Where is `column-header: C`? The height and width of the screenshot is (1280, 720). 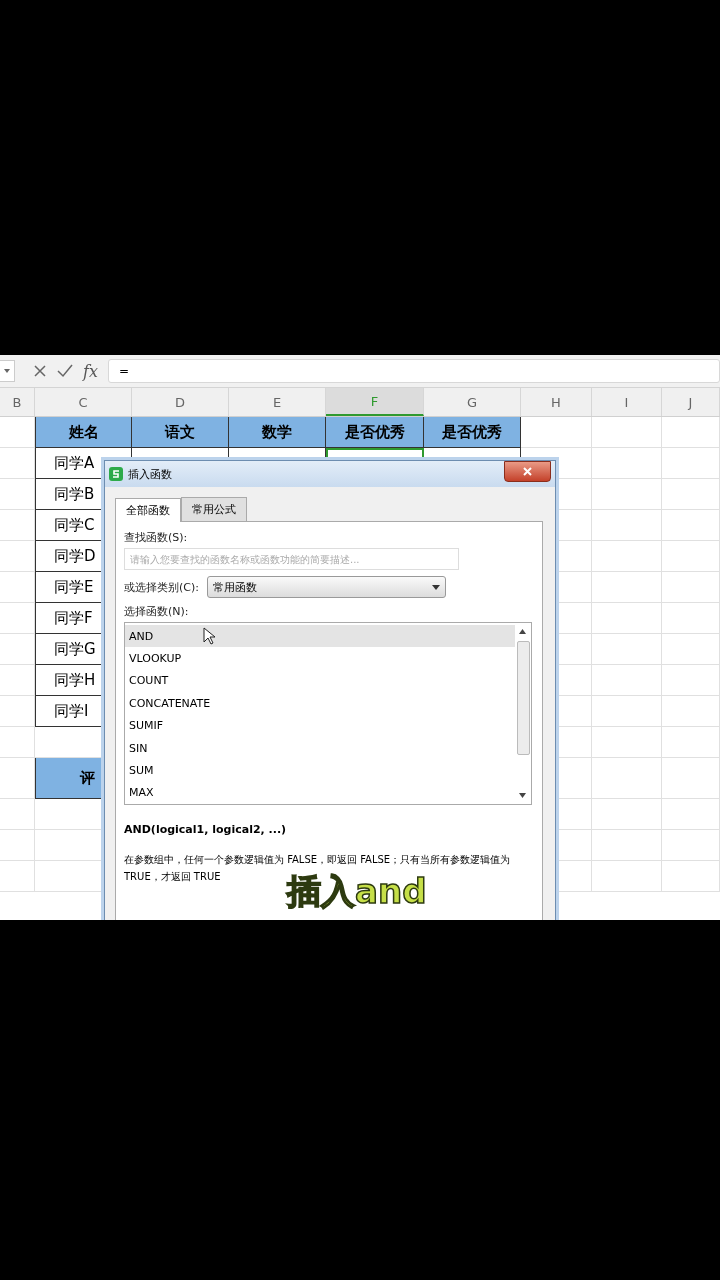
column-header: C is located at coordinates (83, 402).